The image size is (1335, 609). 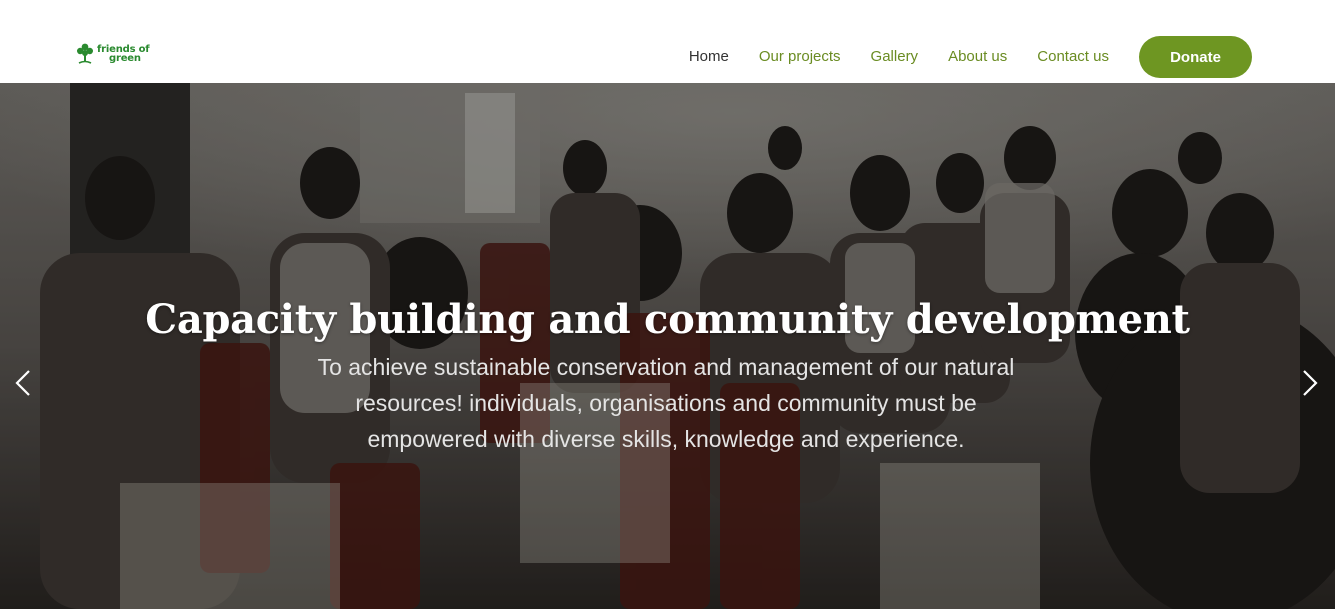 What do you see at coordinates (125, 58) in the screenshot?
I see `logo-line-2: green` at bounding box center [125, 58].